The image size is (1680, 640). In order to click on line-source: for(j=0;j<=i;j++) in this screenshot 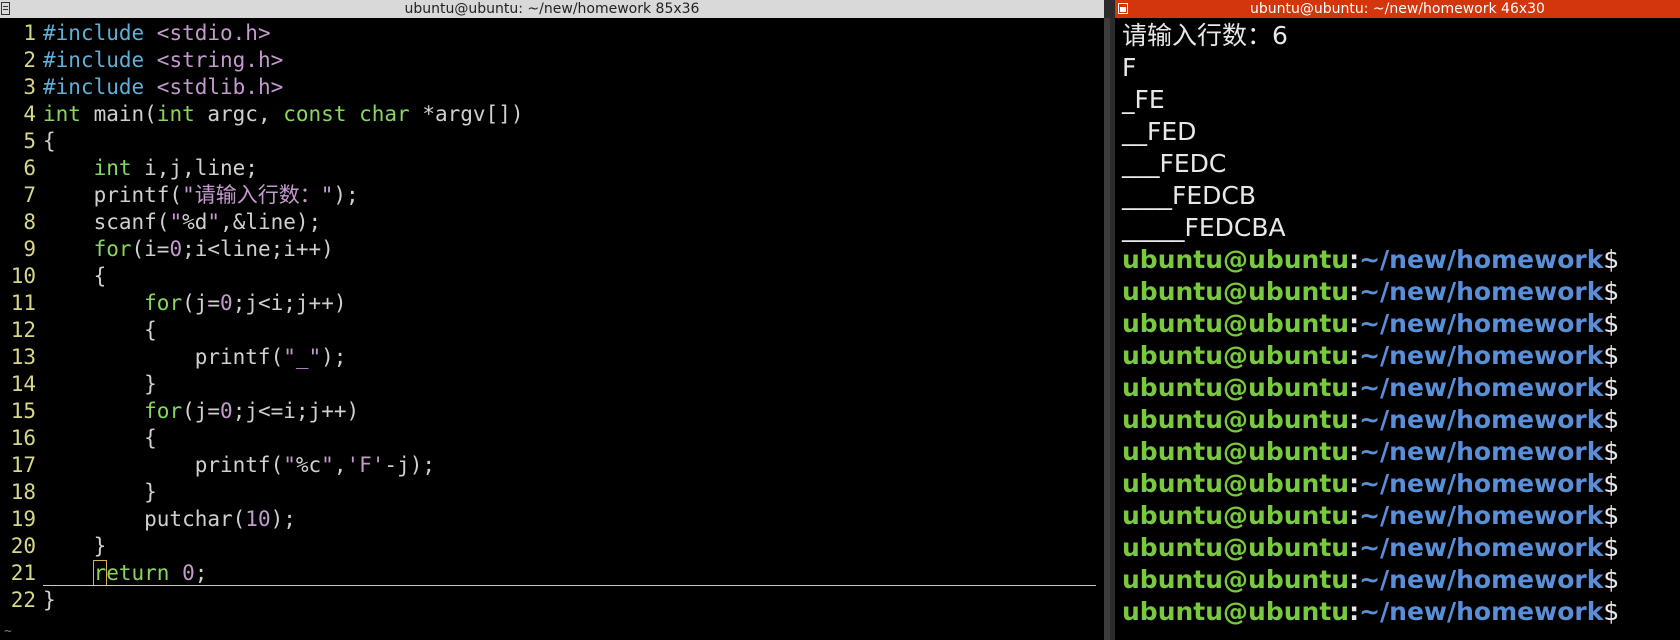, I will do `click(201, 411)`.